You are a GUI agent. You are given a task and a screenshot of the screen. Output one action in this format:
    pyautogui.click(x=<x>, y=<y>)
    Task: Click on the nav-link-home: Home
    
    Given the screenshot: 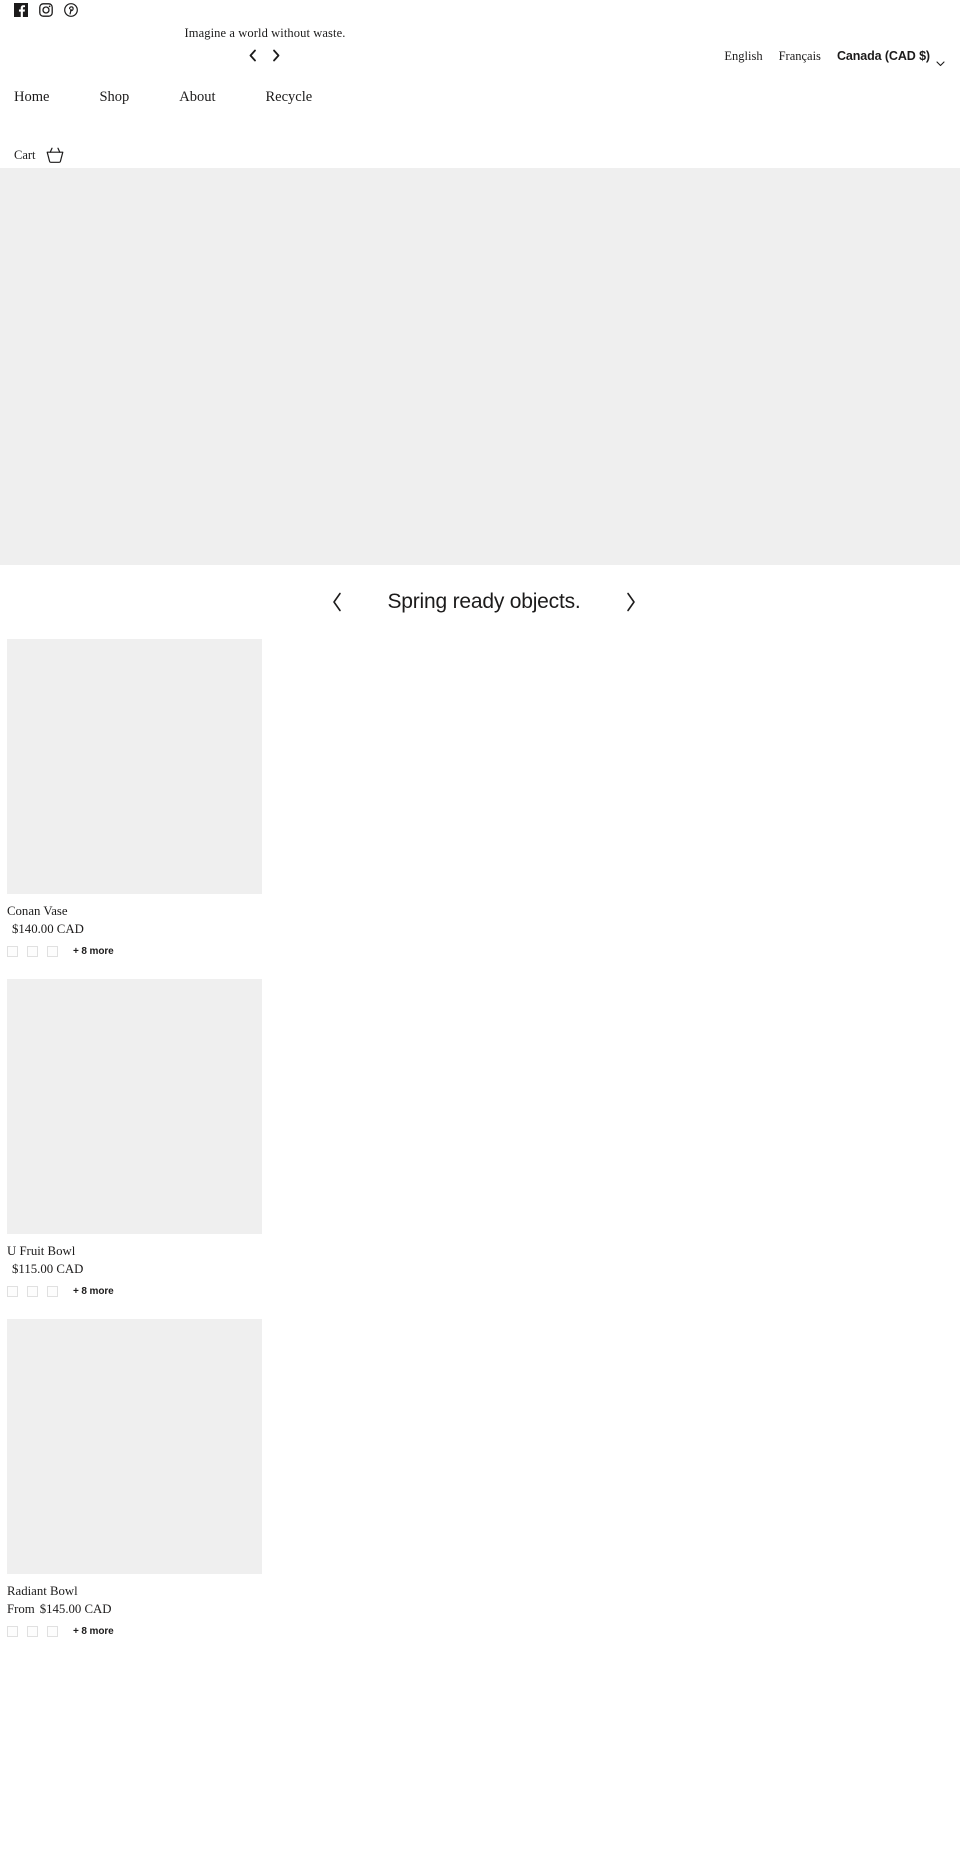 What is the action you would take?
    pyautogui.click(x=40, y=97)
    